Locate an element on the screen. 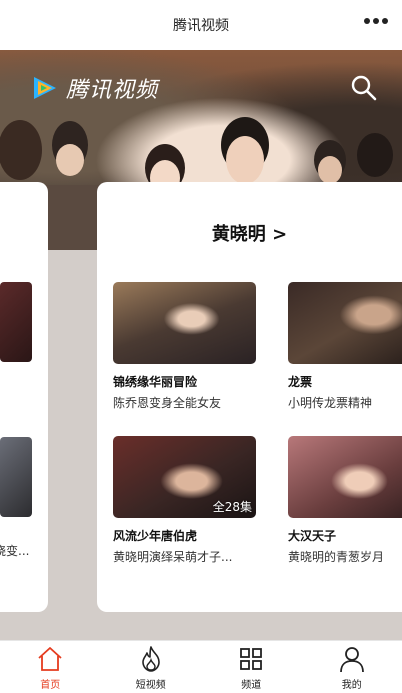 This screenshot has height=693, width=402. tab-label: 首页 is located at coordinates (50, 685).